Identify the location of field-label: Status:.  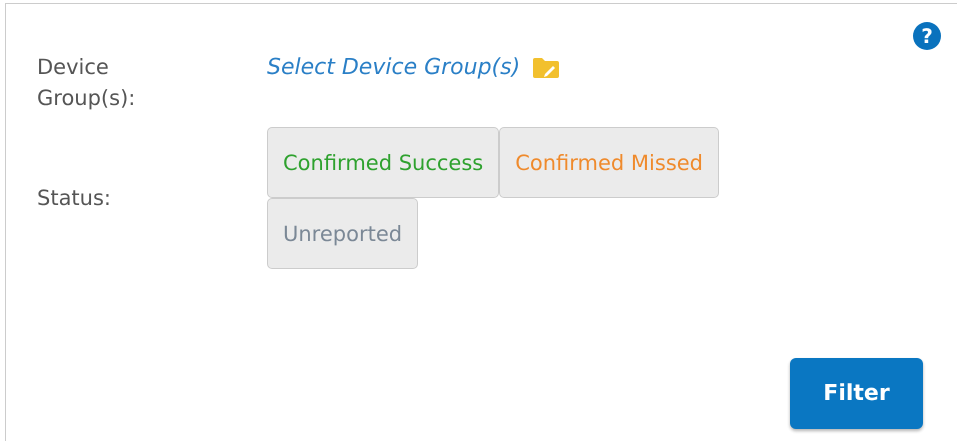
(74, 198).